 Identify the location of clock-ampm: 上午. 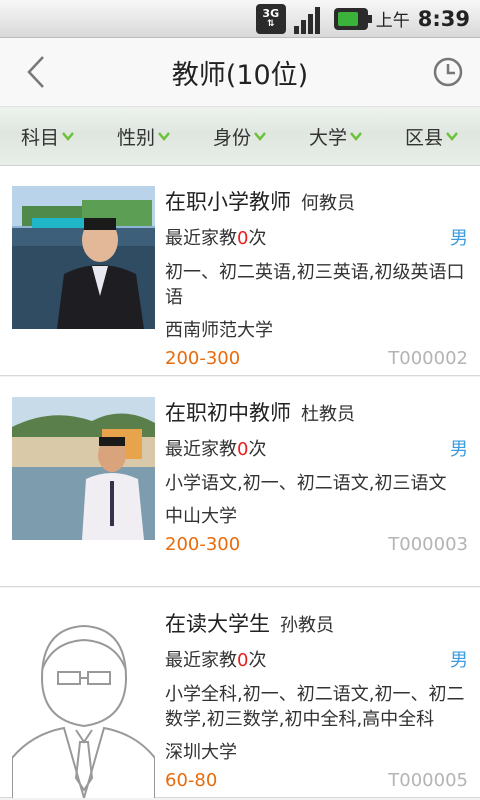
(392, 21).